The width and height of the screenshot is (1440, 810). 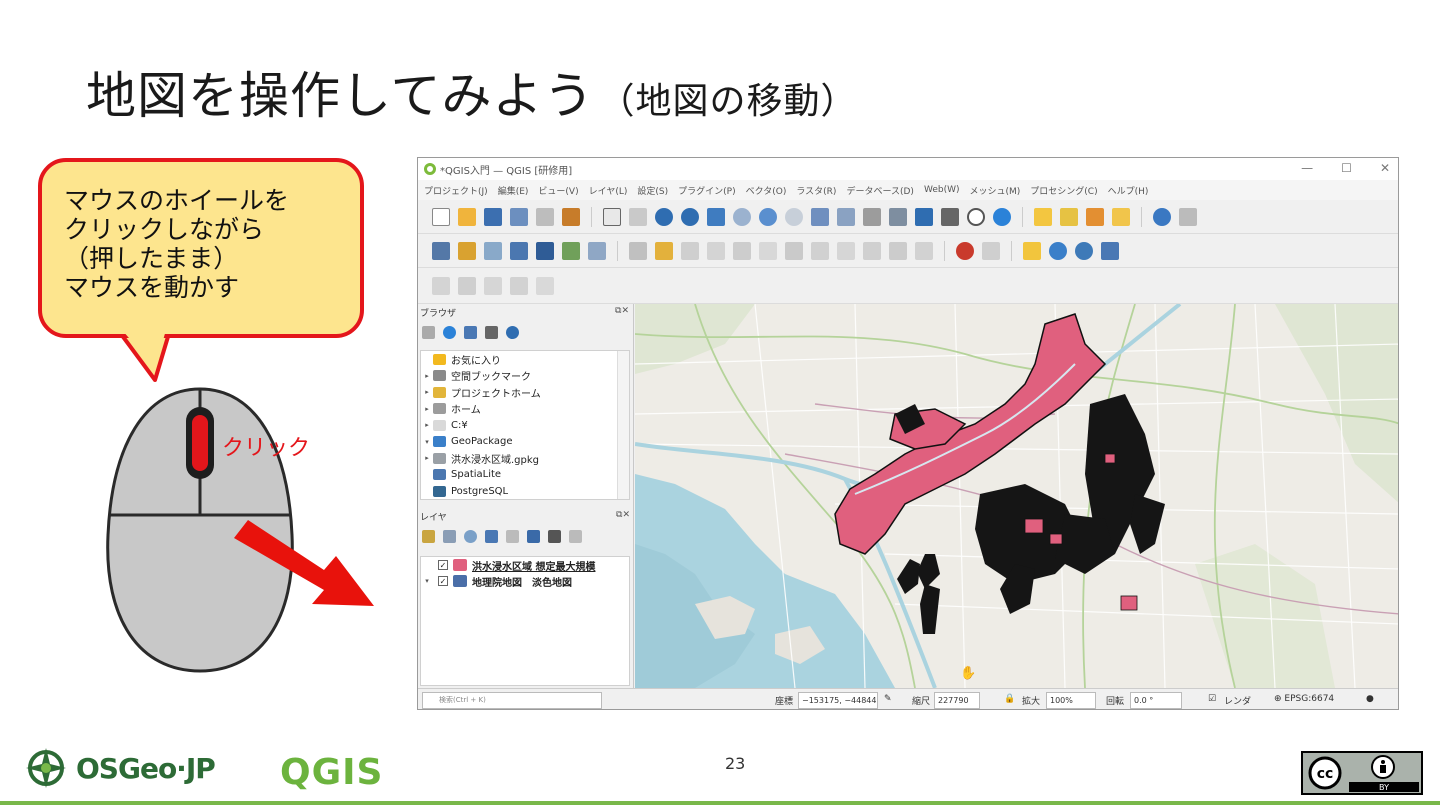 What do you see at coordinates (449, 536) in the screenshot?
I see `add-group-icon` at bounding box center [449, 536].